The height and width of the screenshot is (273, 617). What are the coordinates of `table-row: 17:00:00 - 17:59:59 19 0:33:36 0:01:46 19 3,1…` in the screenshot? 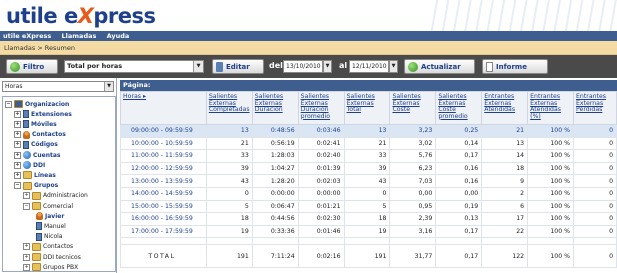 It's located at (368, 231).